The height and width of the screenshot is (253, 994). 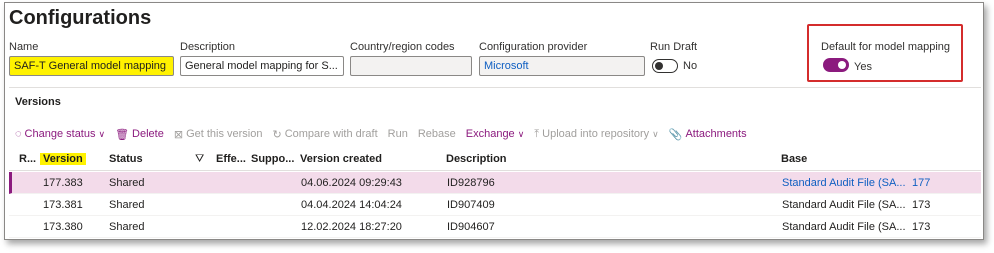 I want to click on paperclip-icon: 📎, so click(x=675, y=134).